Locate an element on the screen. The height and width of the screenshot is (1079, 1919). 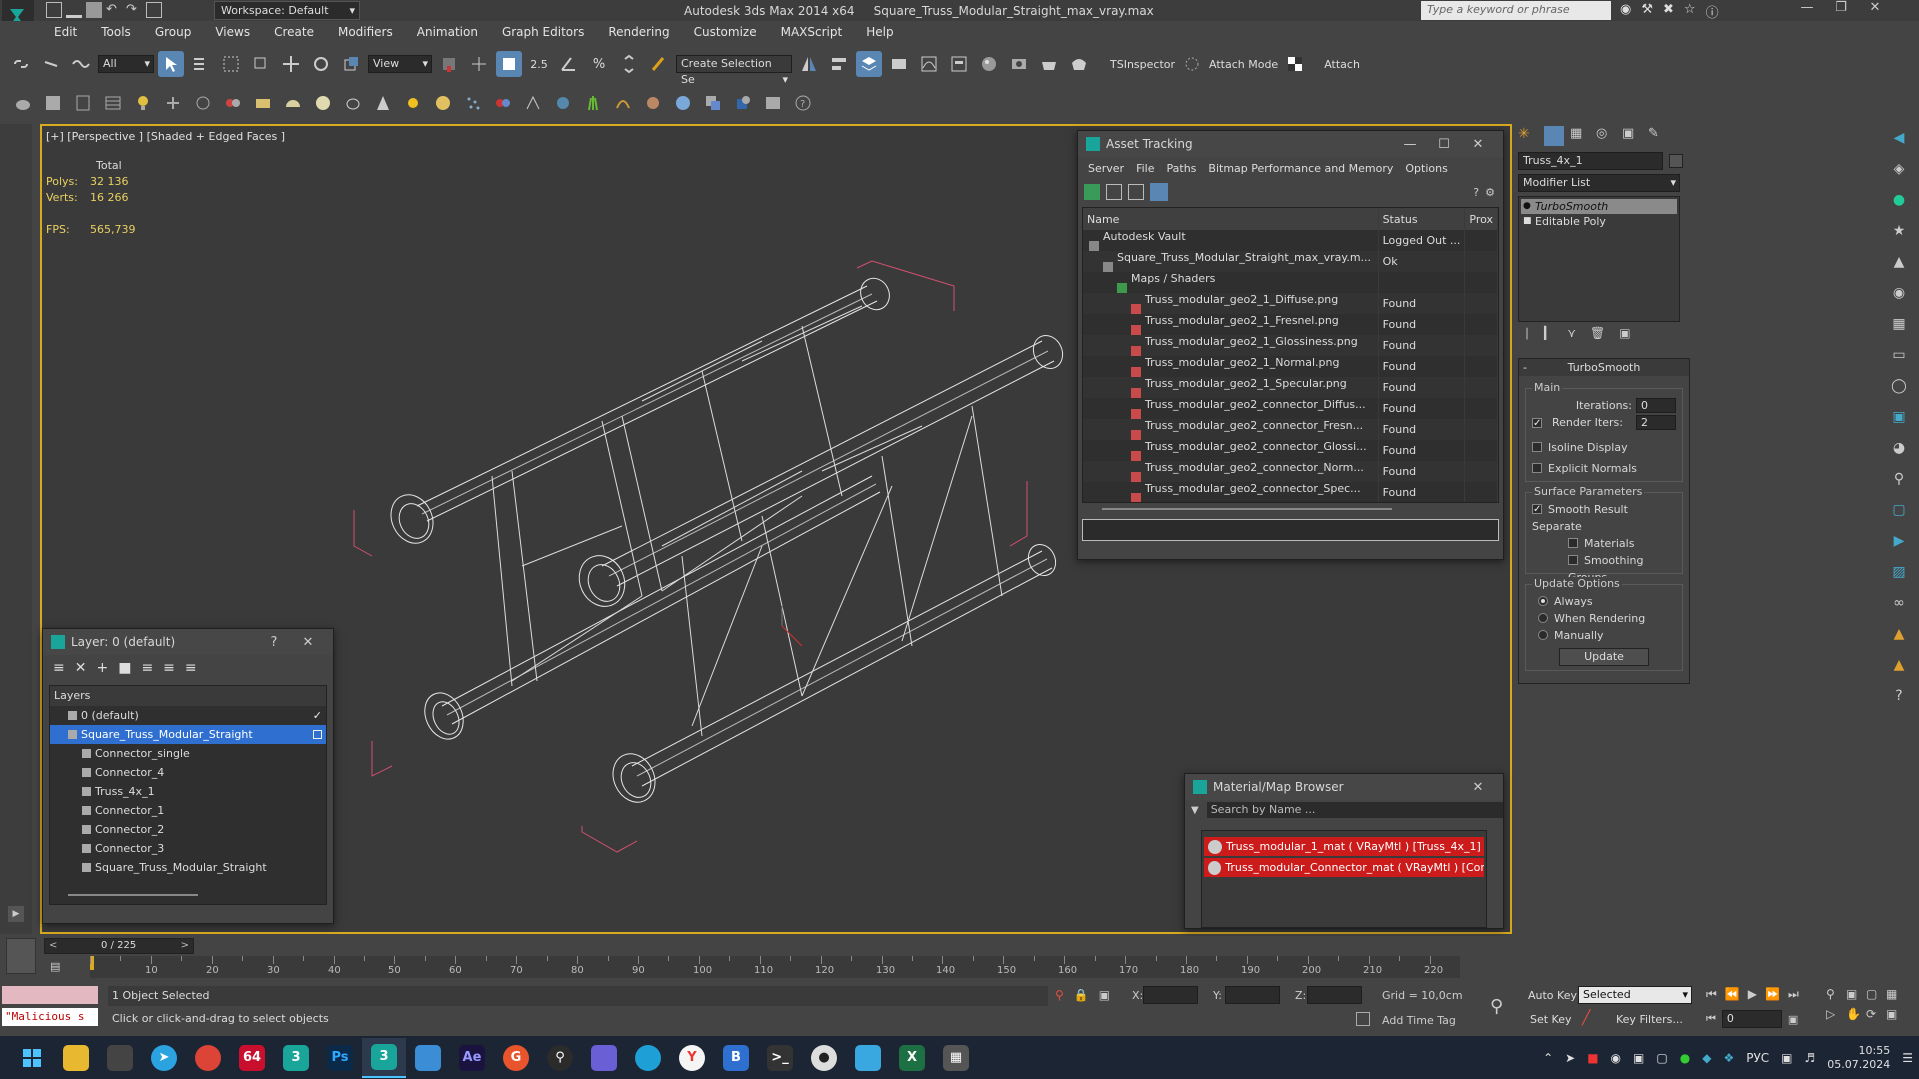
expand-icon: ■ is located at coordinates (1527, 221).